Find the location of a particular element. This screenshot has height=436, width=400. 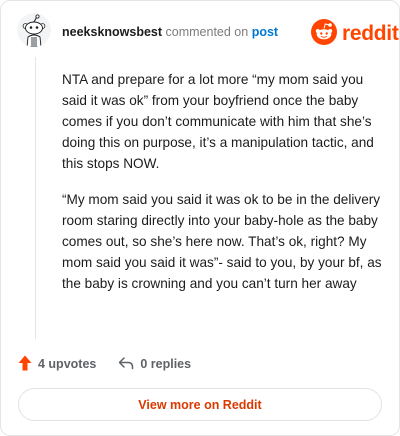

reddit-logo-icon is located at coordinates (324, 34).